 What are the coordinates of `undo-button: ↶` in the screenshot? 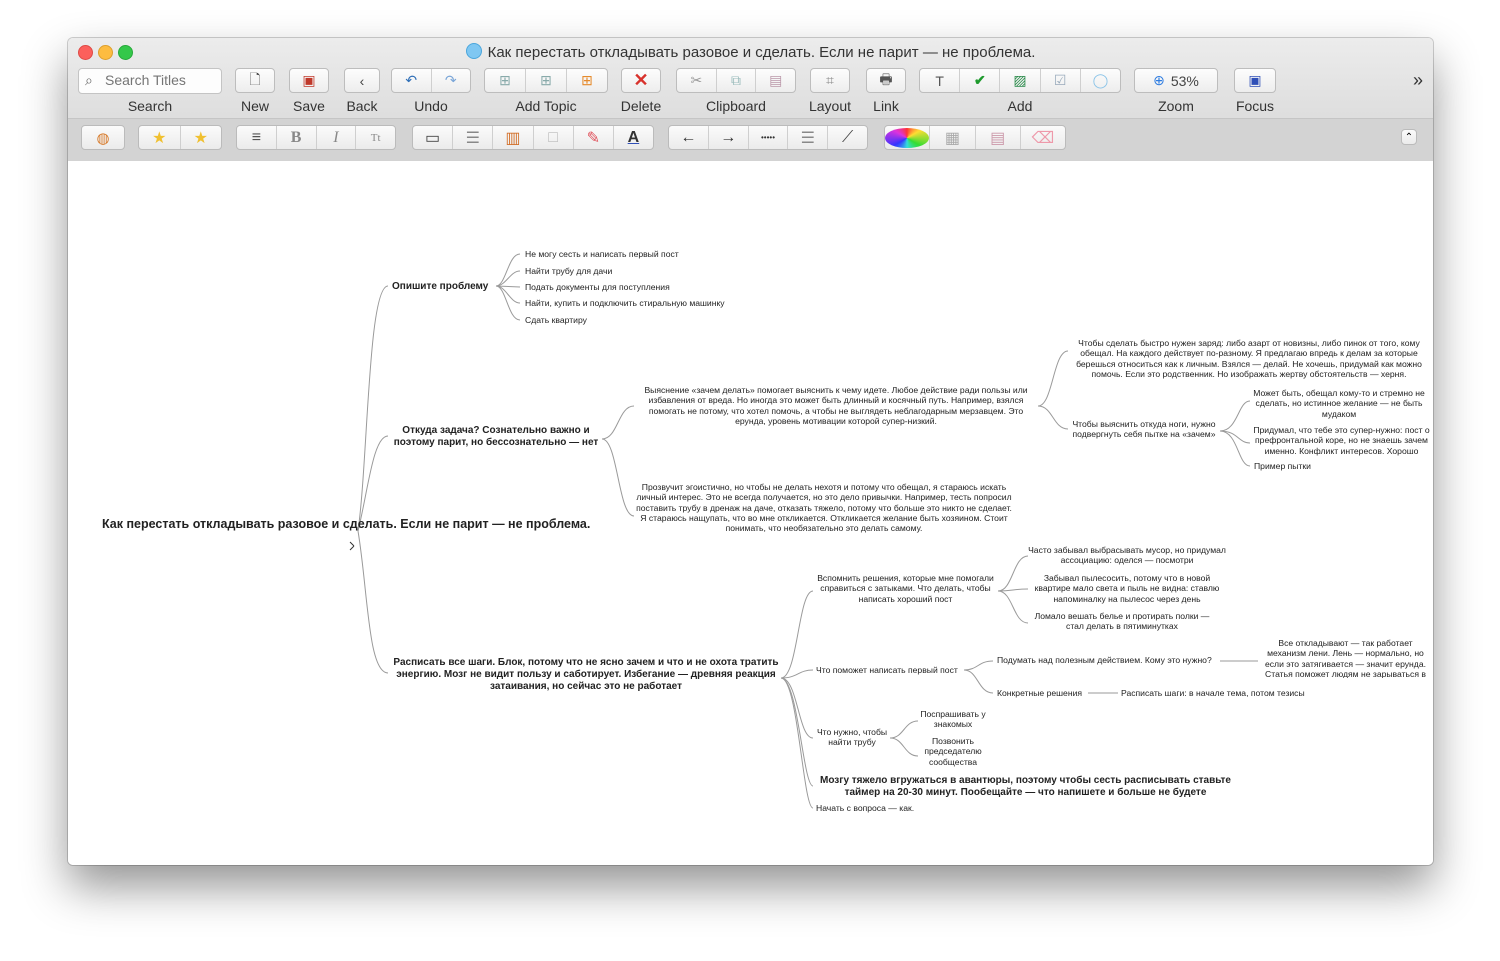 It's located at (412, 80).